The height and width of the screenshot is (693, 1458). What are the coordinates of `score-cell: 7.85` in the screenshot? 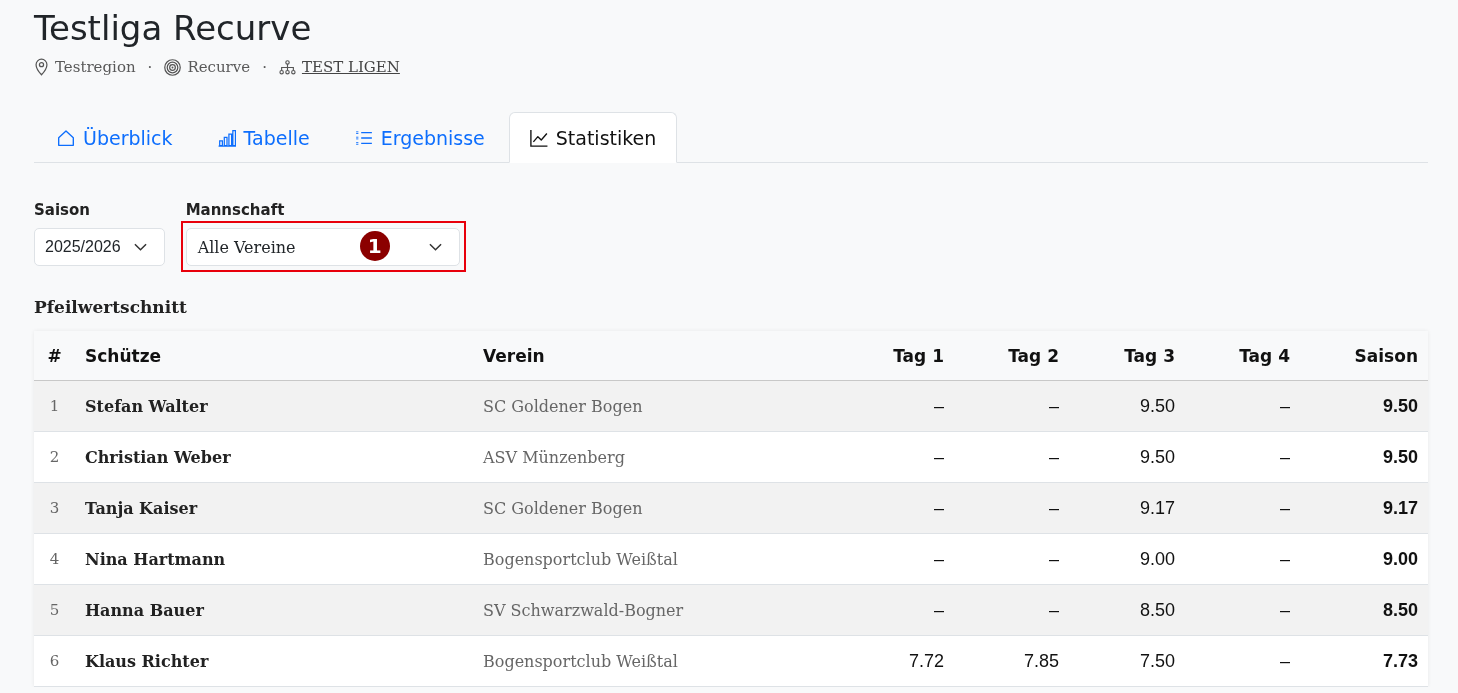 It's located at (1011, 661).